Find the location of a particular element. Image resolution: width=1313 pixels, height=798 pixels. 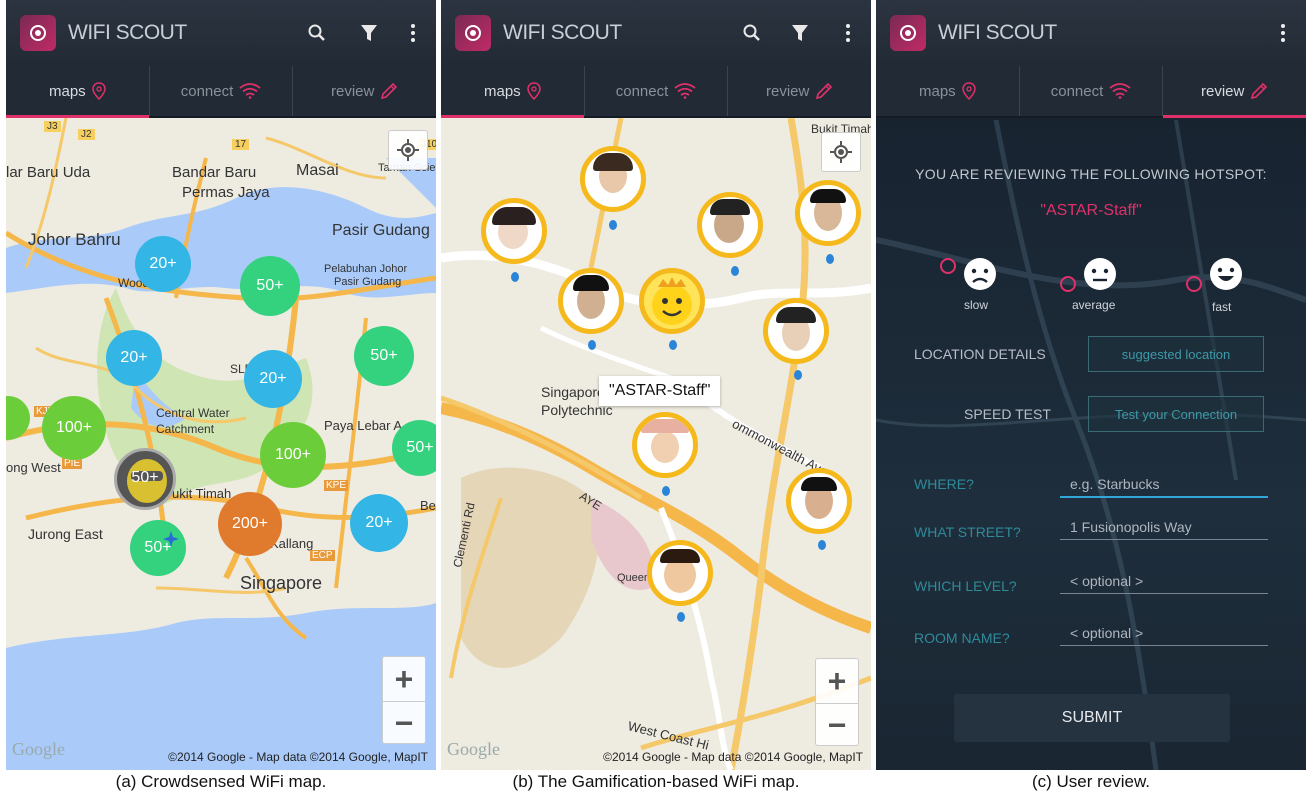

where-input: e.g. Starbucks is located at coordinates (1164, 485).